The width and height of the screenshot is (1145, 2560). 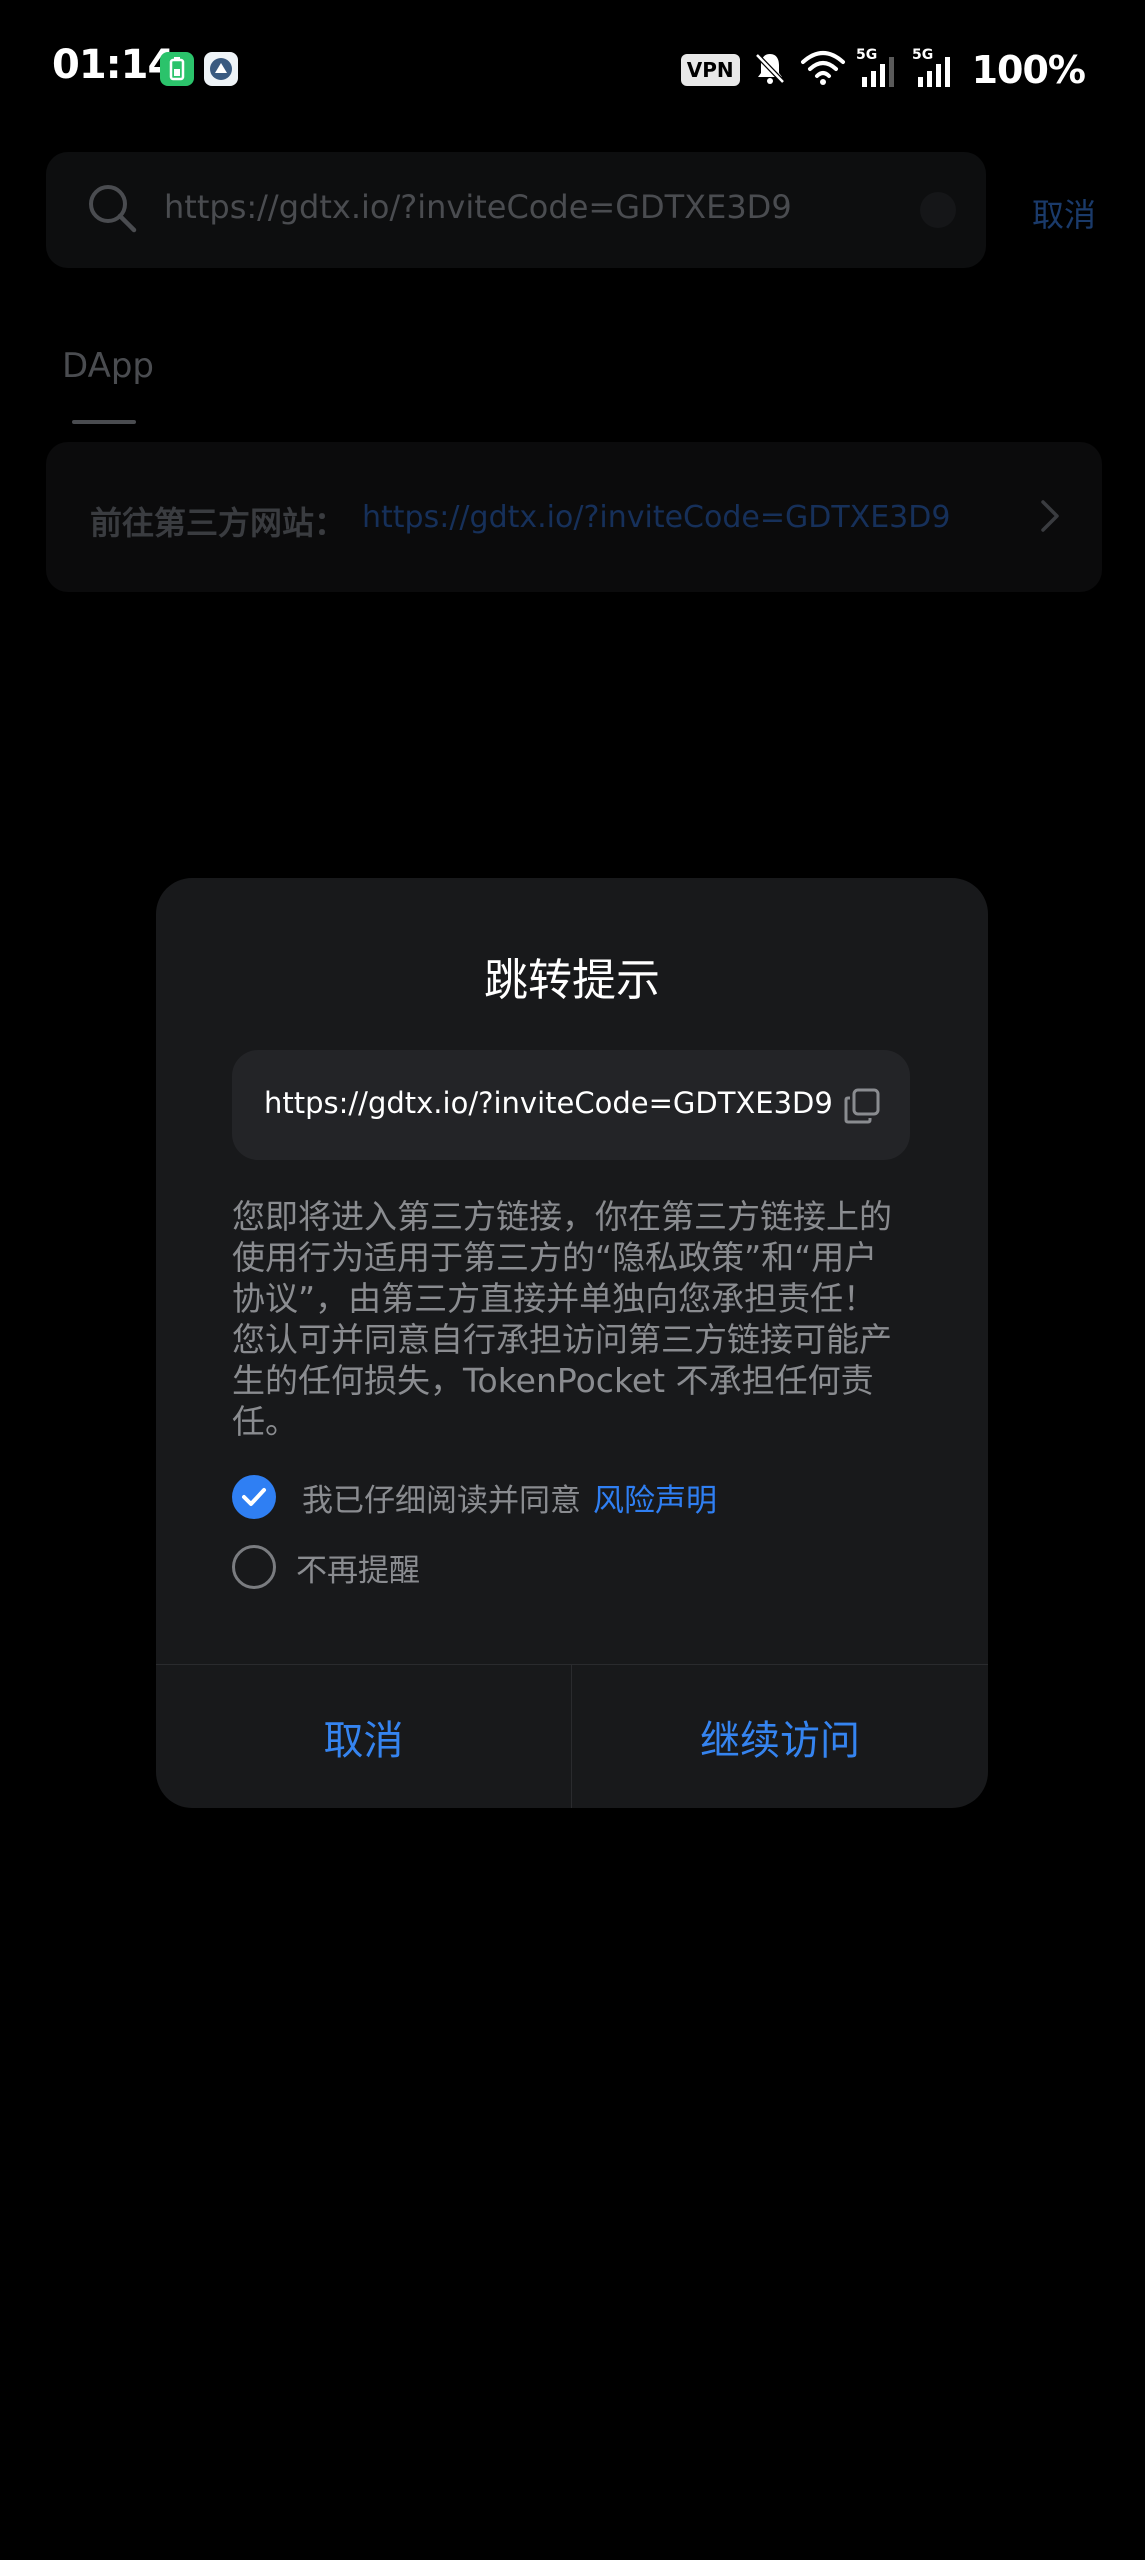 What do you see at coordinates (938, 210) in the screenshot?
I see `clear-search-button` at bounding box center [938, 210].